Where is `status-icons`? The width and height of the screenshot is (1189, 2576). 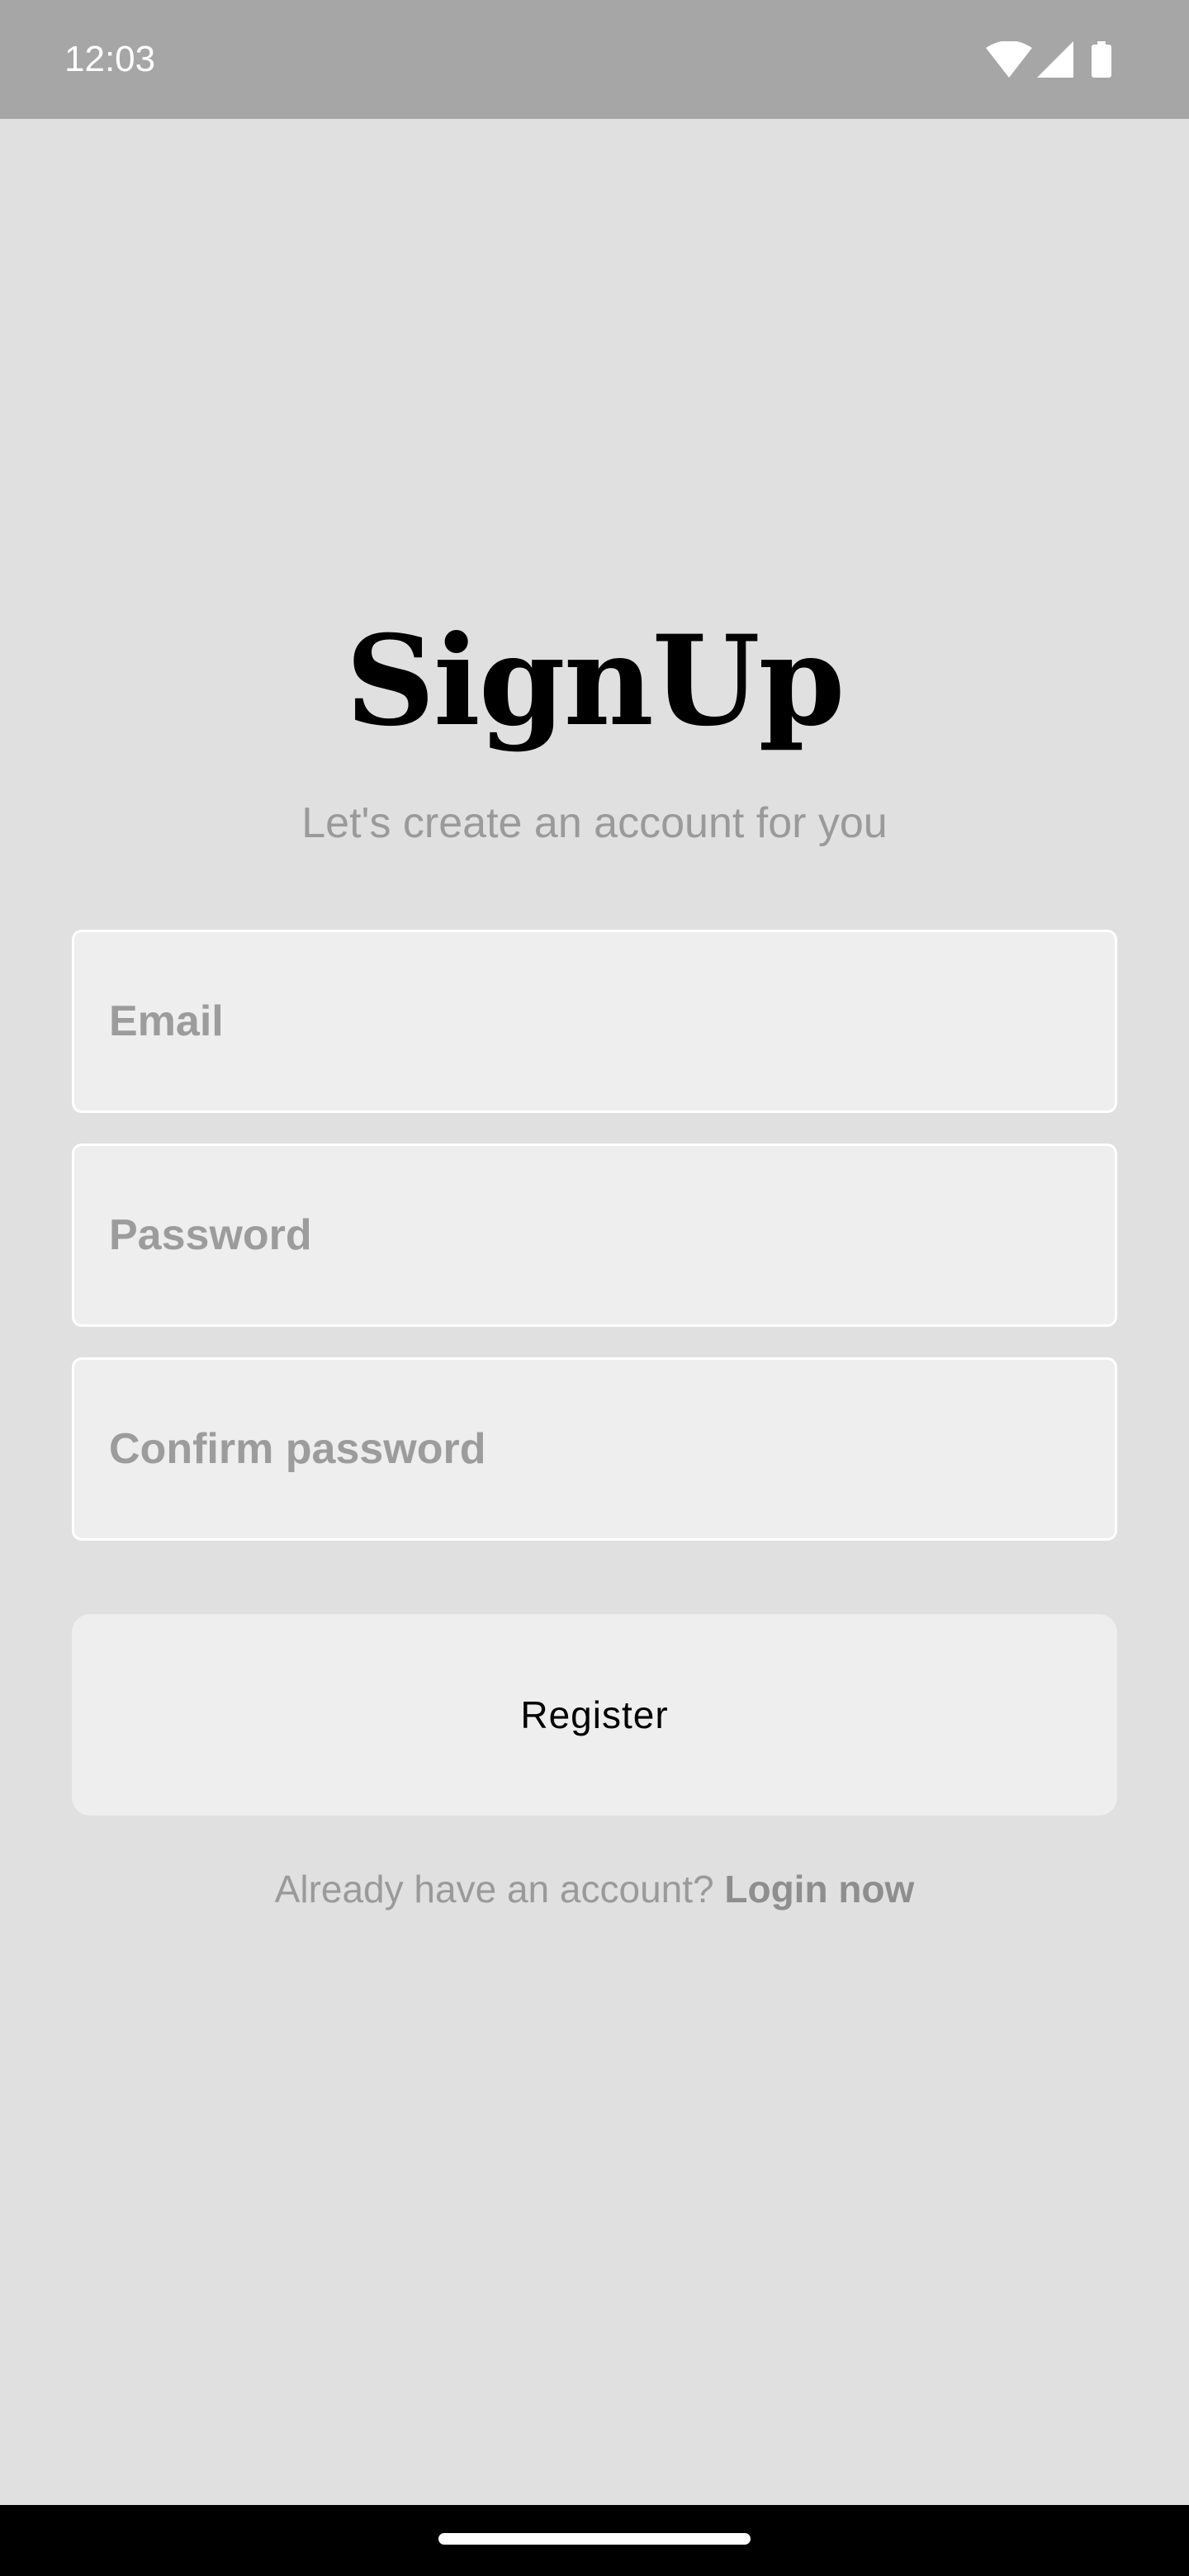 status-icons is located at coordinates (1048, 59).